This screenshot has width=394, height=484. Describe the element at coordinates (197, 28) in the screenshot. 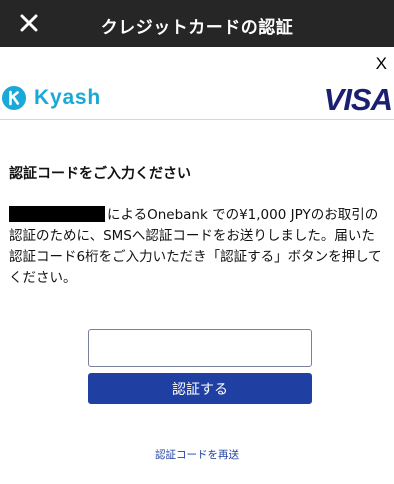

I see `page-title: クレジットカードの認証` at that location.